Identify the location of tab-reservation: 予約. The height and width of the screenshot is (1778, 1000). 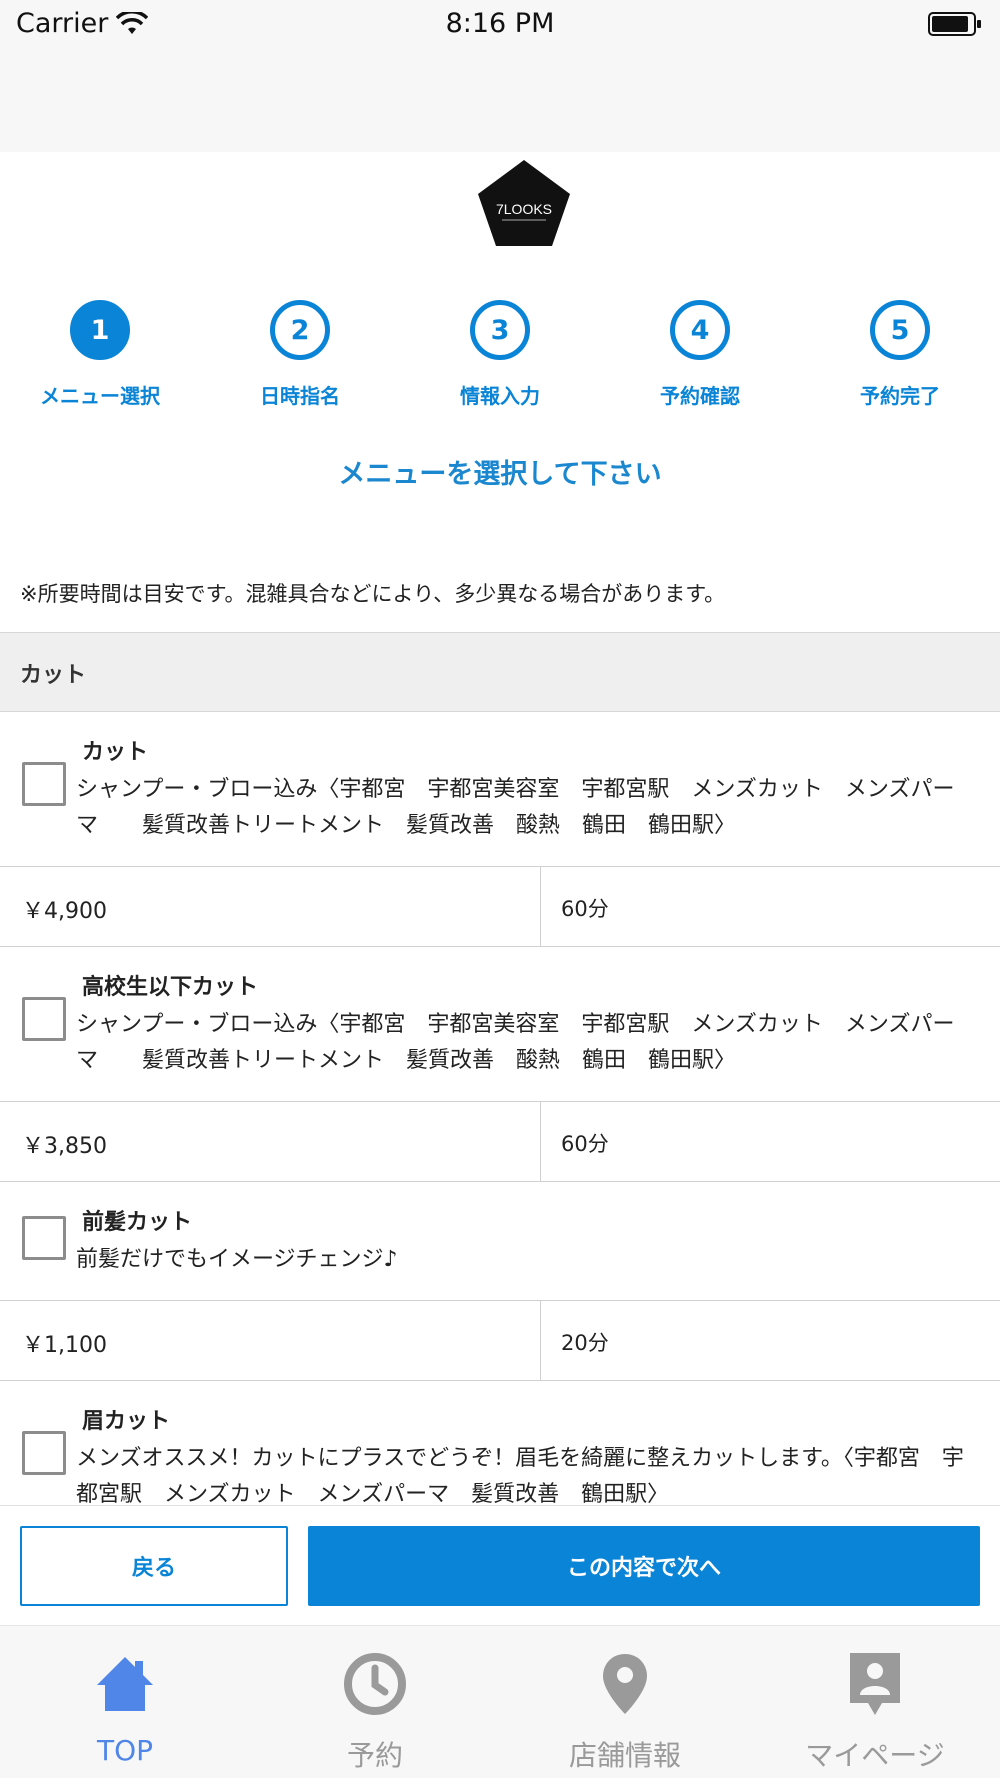
(375, 1702).